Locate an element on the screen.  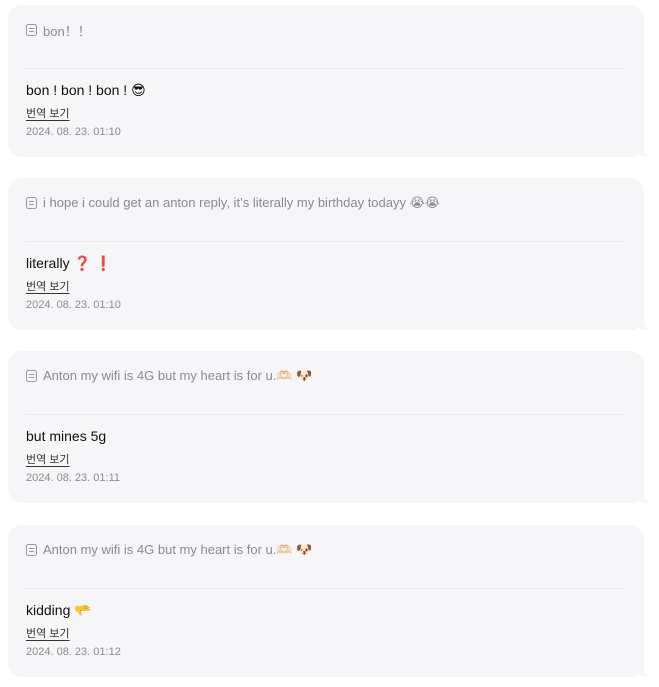
reply-text: but mines 5g is located at coordinates (66, 436).